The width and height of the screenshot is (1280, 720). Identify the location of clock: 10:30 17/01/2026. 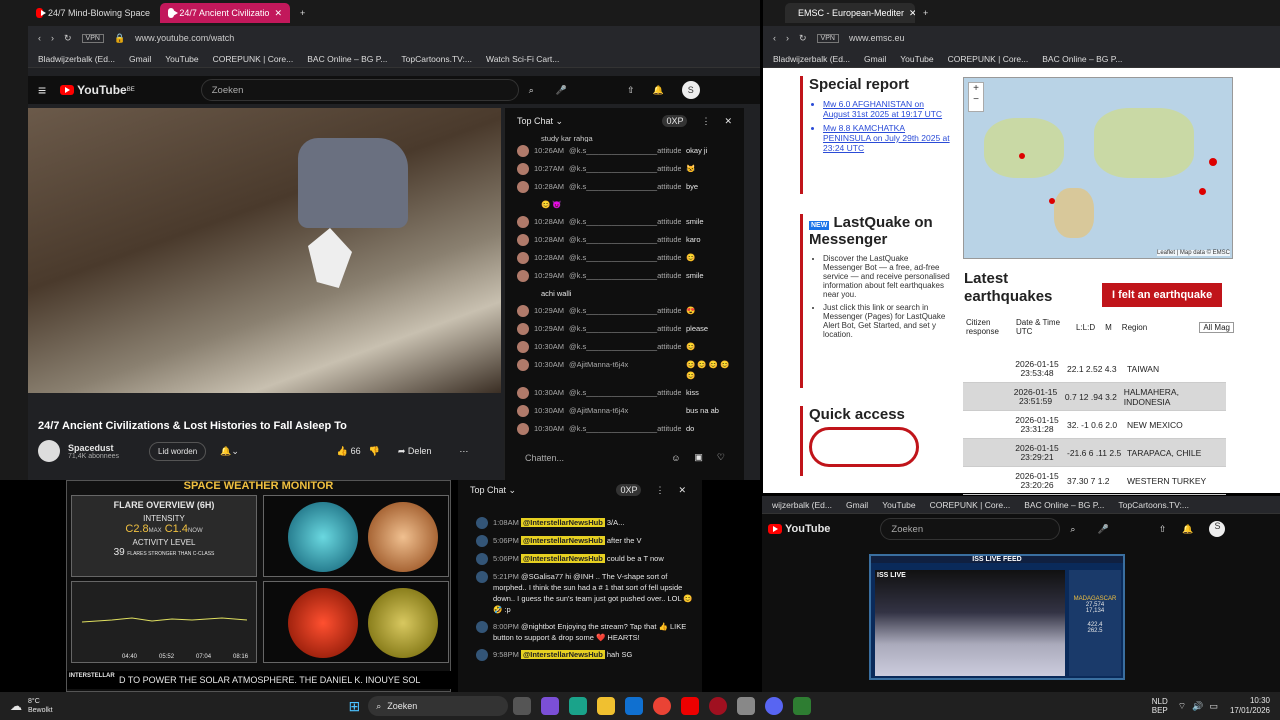
(1250, 706).